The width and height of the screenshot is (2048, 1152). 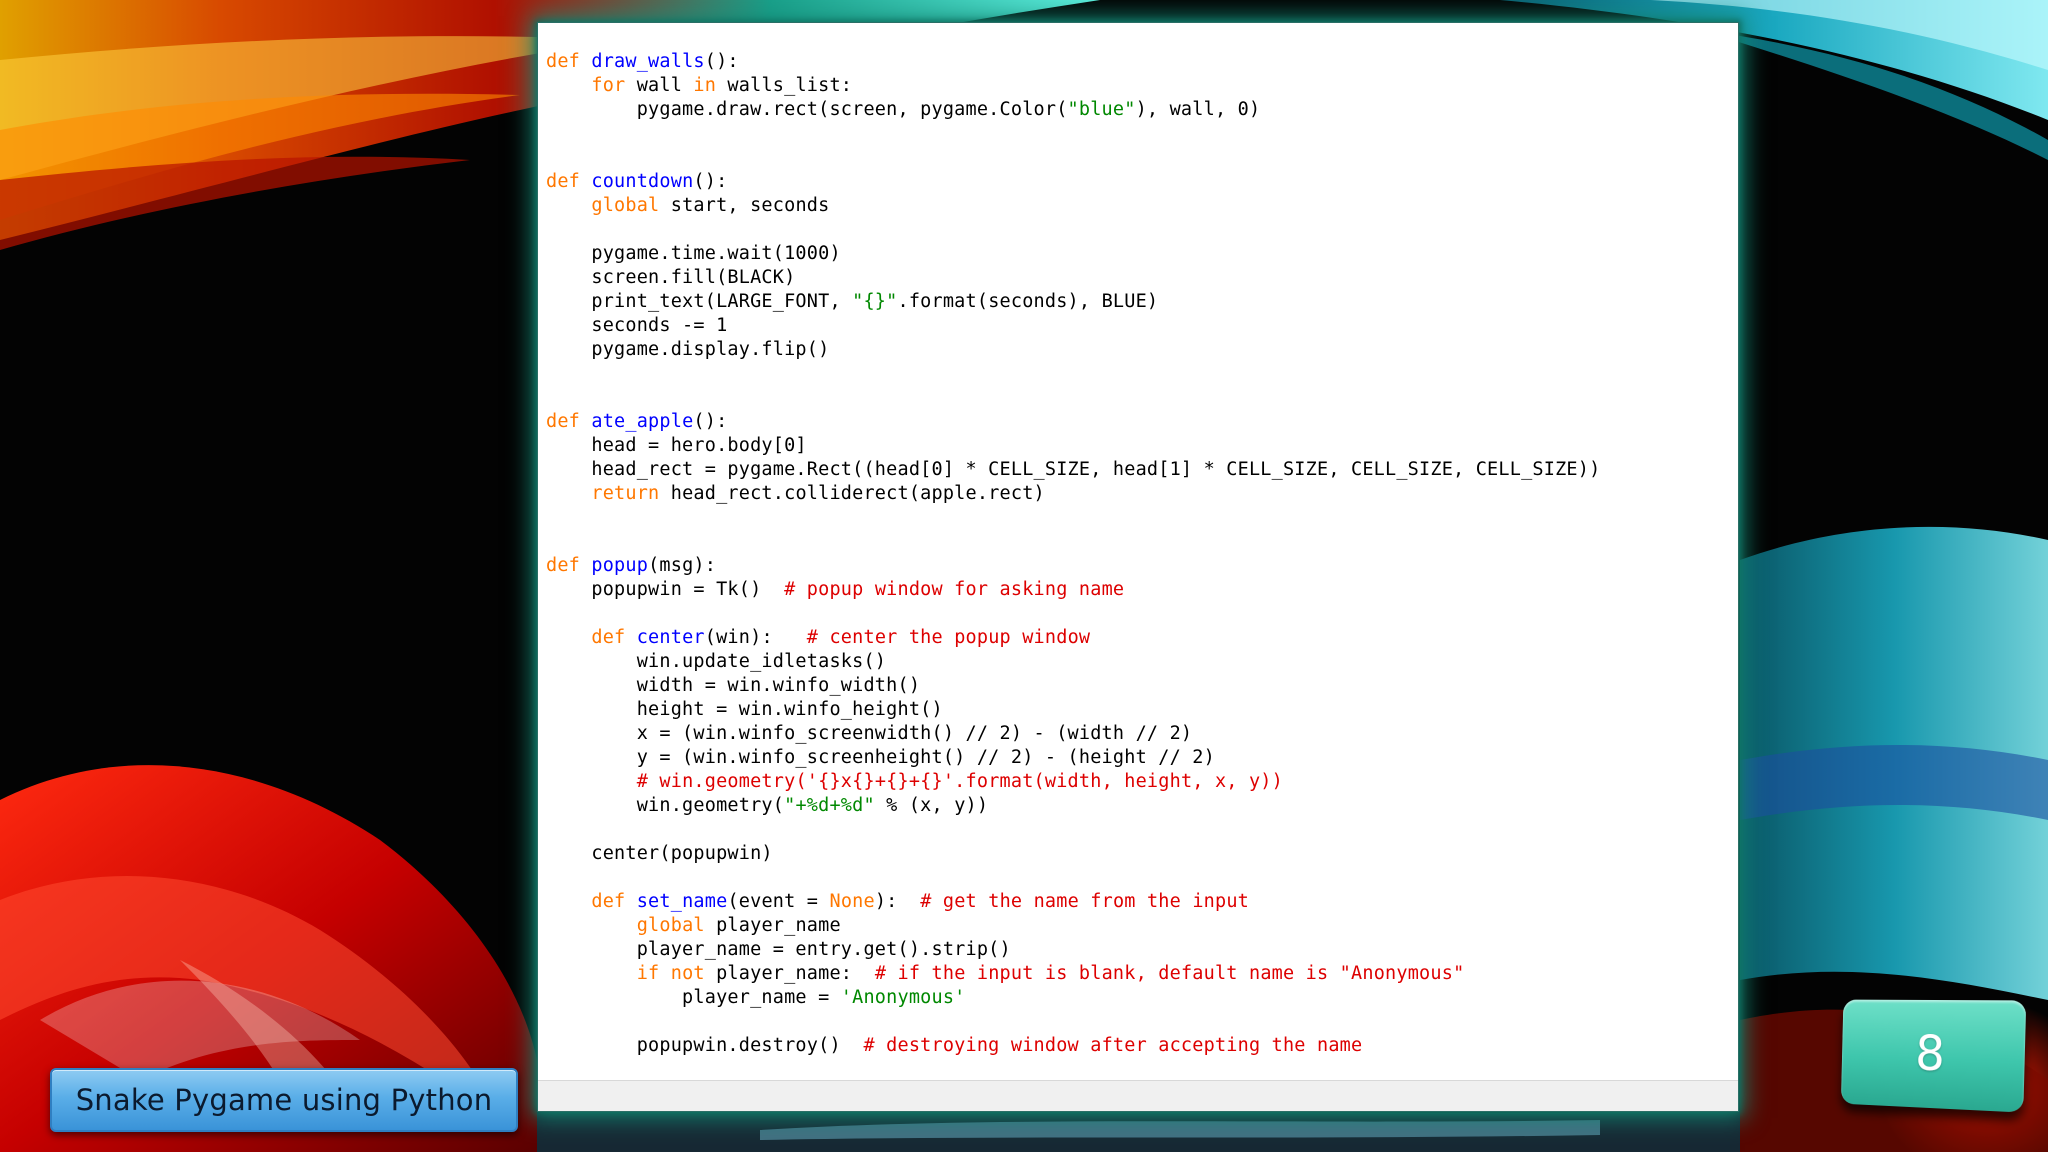 I want to click on code-token-cm: # get the name from the input, so click(x=1084, y=901).